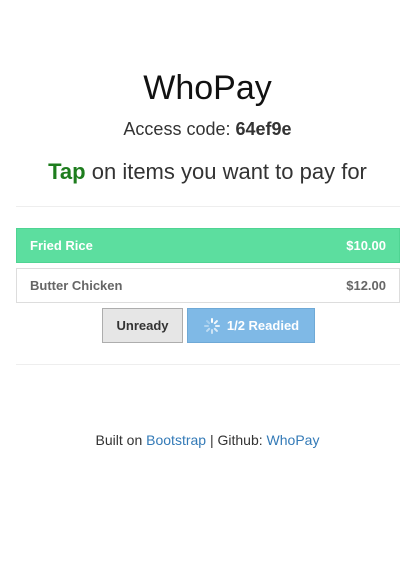 This screenshot has height=588, width=415. I want to click on divider-top, so click(208, 206).